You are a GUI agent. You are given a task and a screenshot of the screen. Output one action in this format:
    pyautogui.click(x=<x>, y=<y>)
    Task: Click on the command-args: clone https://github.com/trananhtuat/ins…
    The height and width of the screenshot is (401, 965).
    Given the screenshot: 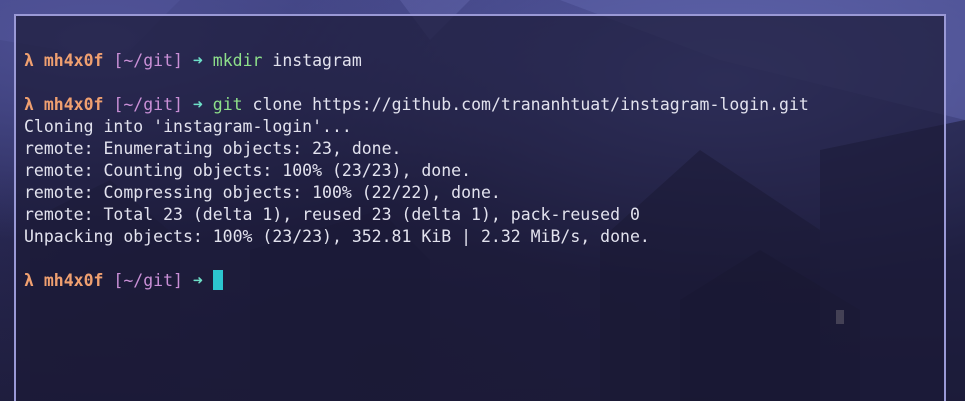 What is the action you would take?
    pyautogui.click(x=530, y=104)
    